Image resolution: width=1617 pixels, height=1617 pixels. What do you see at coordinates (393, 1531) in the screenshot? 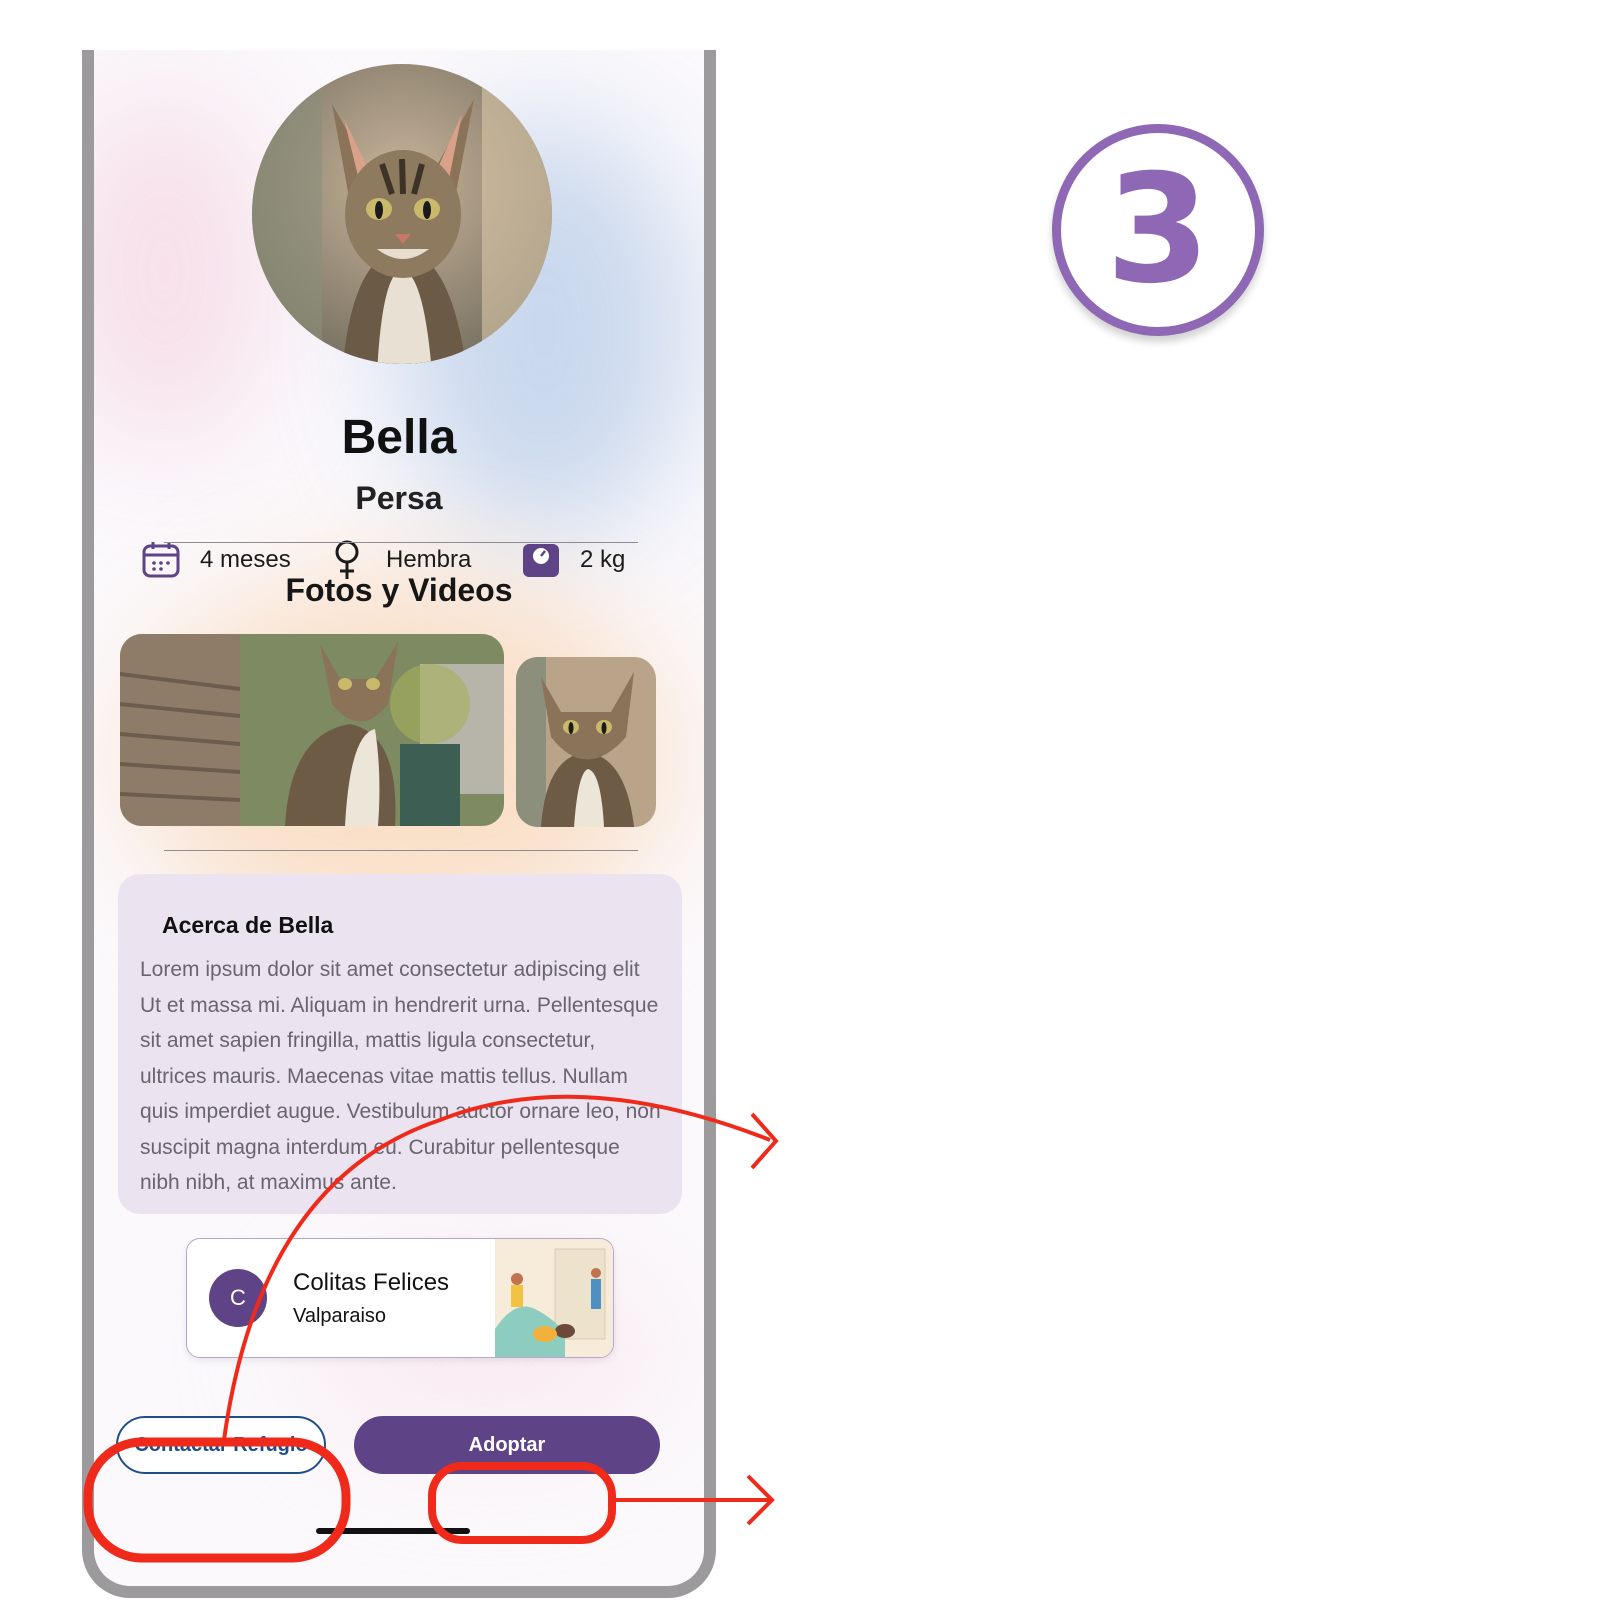
I see `home-indicator` at bounding box center [393, 1531].